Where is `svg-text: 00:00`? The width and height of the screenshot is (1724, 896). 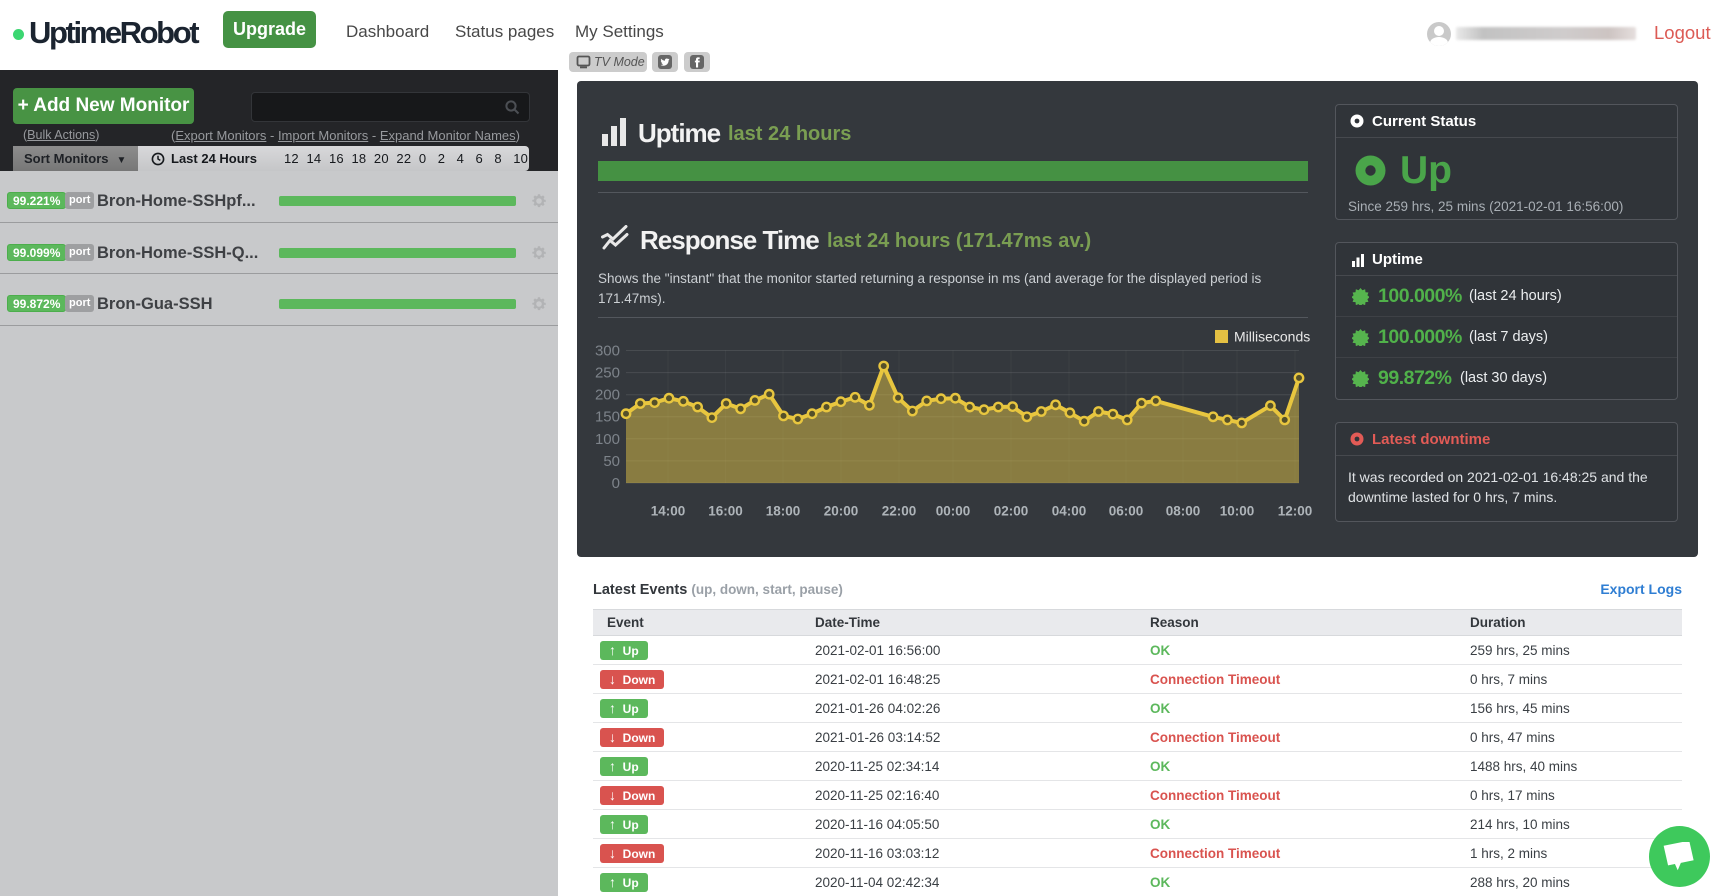
svg-text: 00:00 is located at coordinates (953, 511).